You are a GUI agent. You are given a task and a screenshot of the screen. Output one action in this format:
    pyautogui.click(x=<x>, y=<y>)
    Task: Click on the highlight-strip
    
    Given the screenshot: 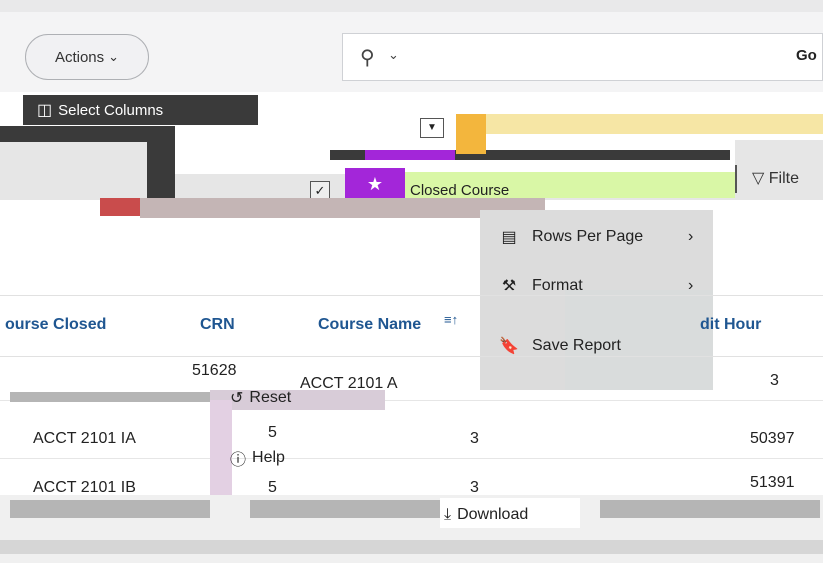 What is the action you would take?
    pyautogui.click(x=639, y=124)
    